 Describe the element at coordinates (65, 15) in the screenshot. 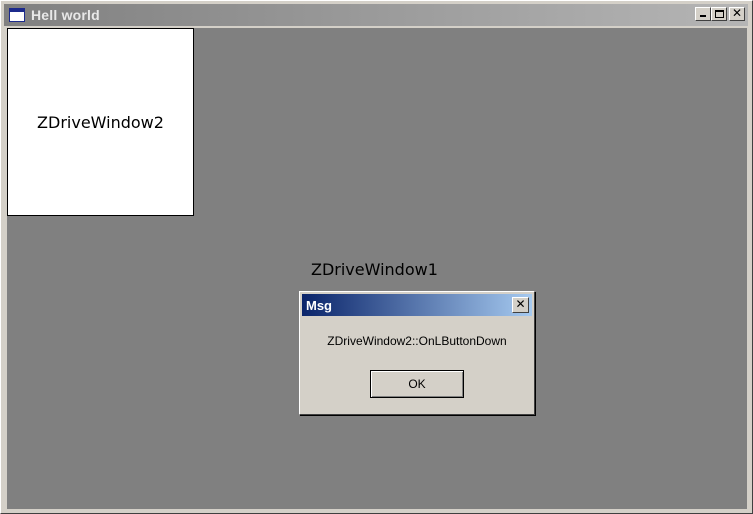

I see `window-title: Hell world` at that location.